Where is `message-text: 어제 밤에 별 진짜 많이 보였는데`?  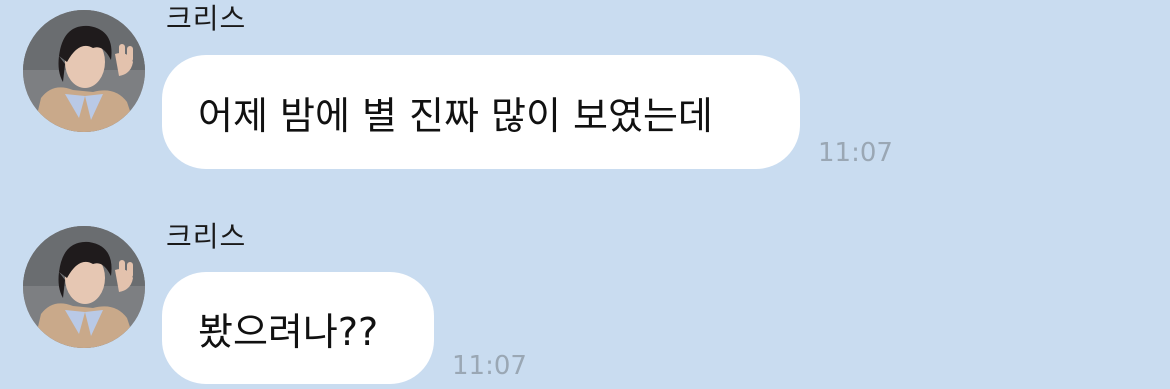
message-text: 어제 밤에 별 진짜 많이 보였는데 is located at coordinates (455, 115).